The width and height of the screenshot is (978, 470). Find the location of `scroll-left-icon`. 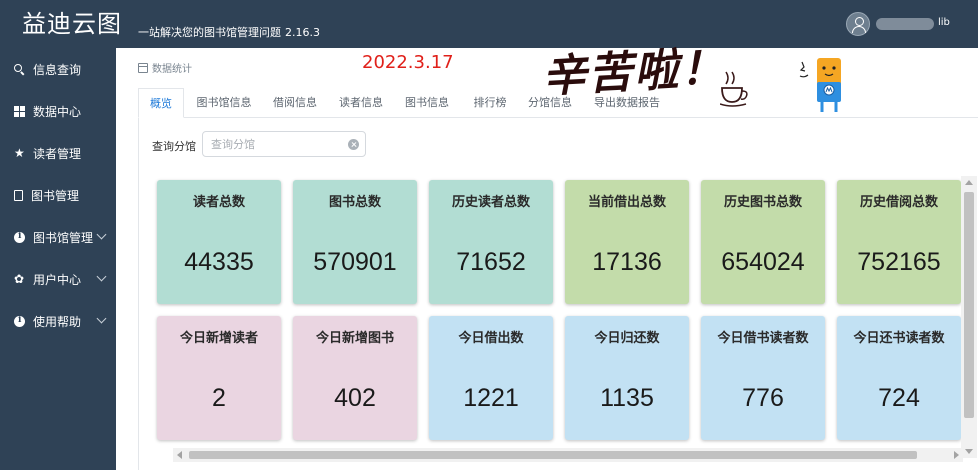

scroll-left-icon is located at coordinates (179, 455).